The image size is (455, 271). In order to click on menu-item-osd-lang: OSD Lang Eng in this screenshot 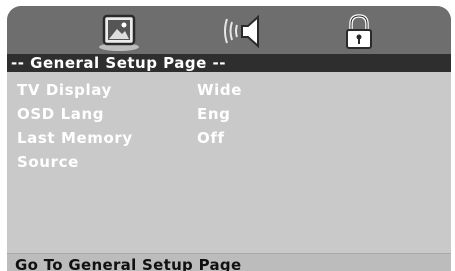, I will do `click(229, 114)`.